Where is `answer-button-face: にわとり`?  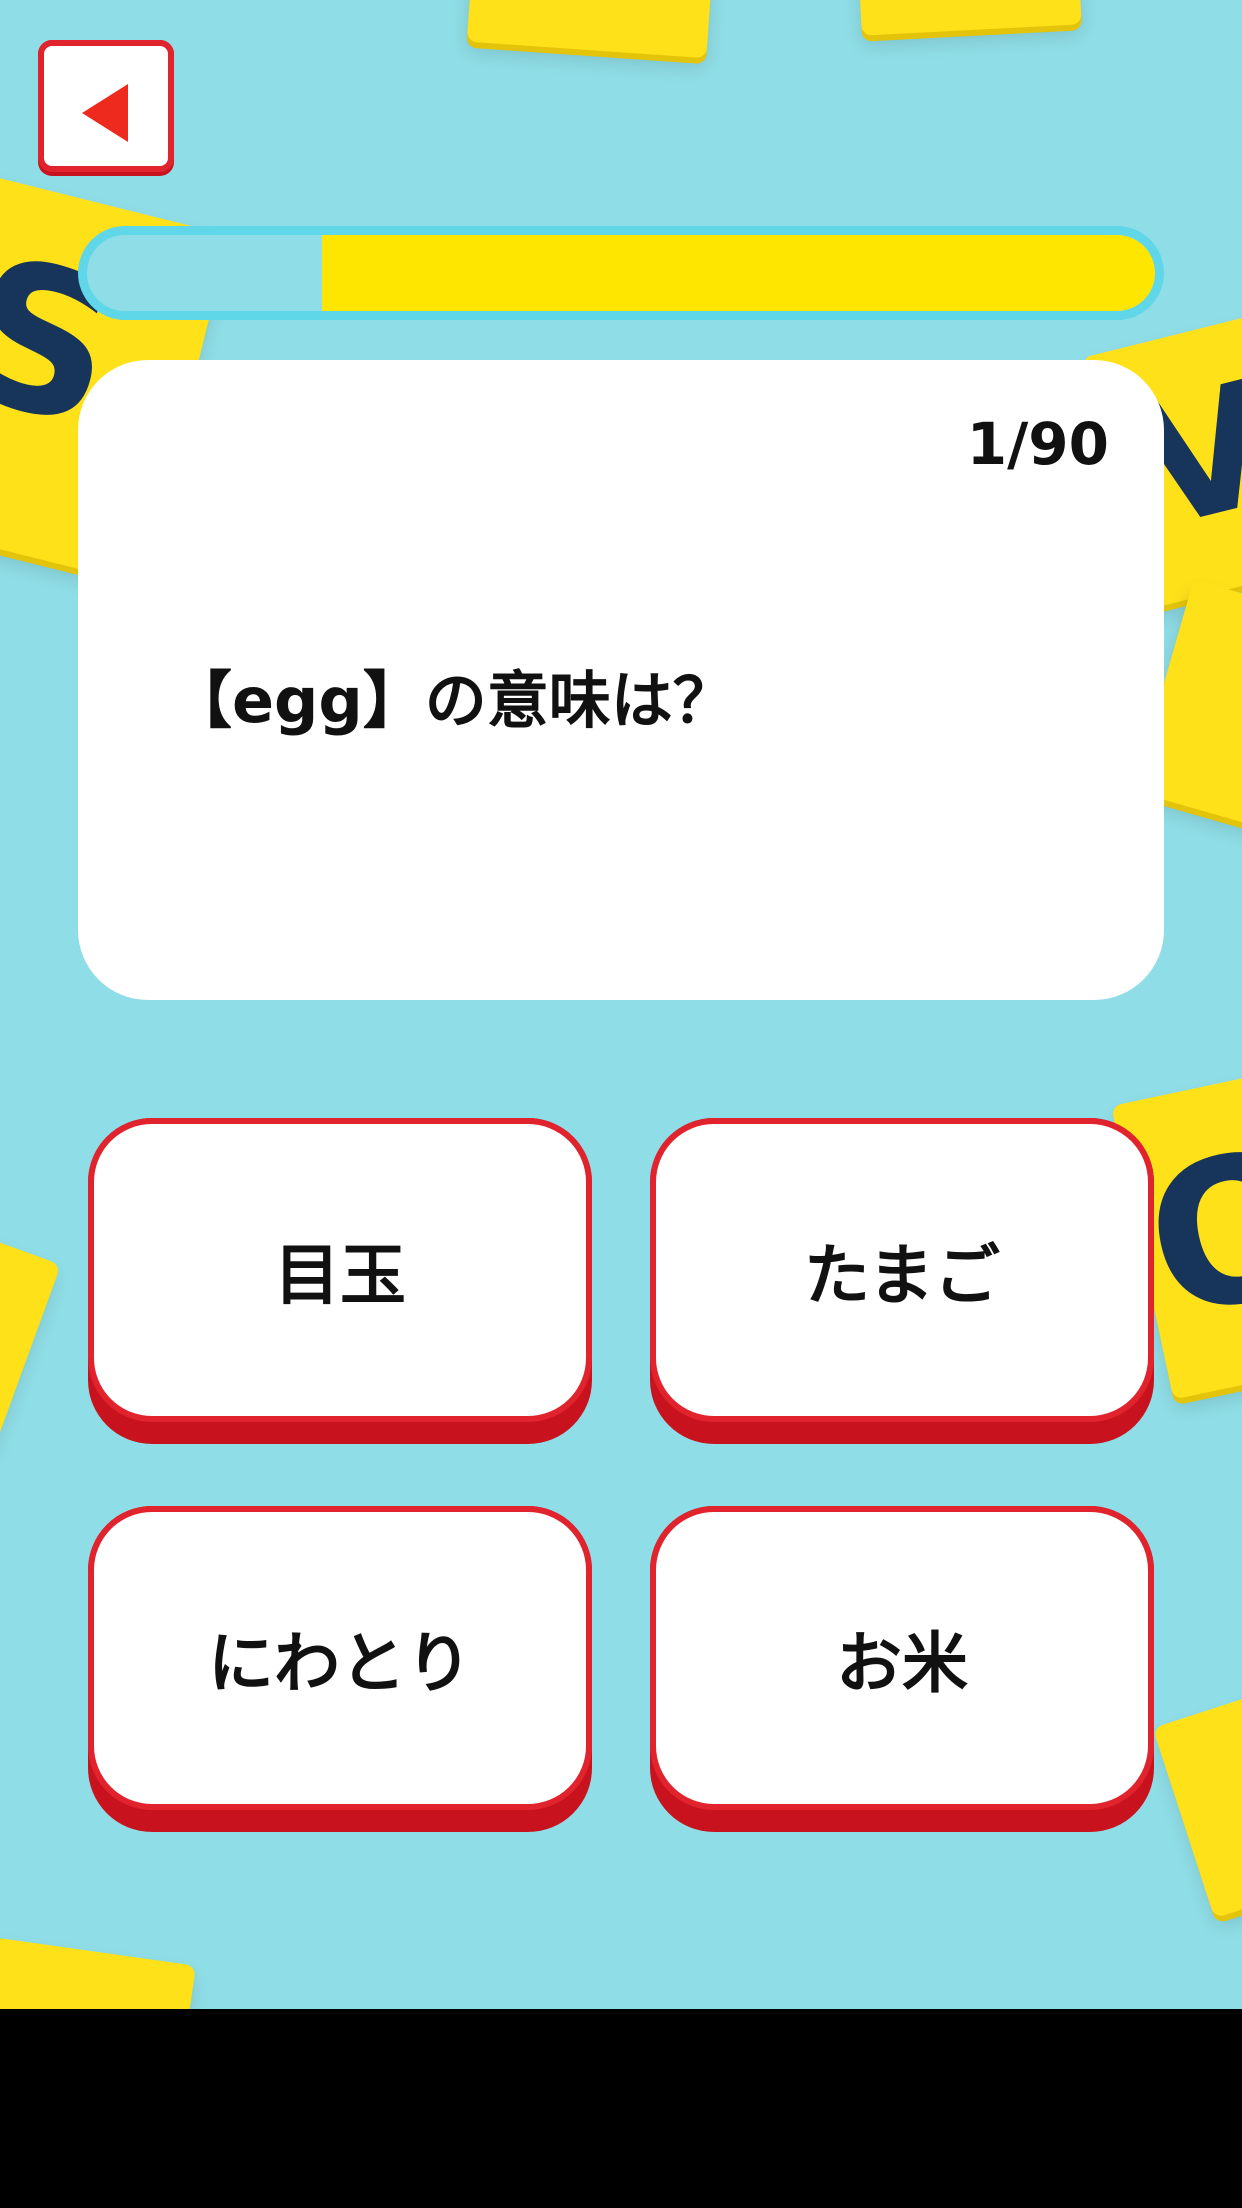 answer-button-face: にわとり is located at coordinates (340, 1658).